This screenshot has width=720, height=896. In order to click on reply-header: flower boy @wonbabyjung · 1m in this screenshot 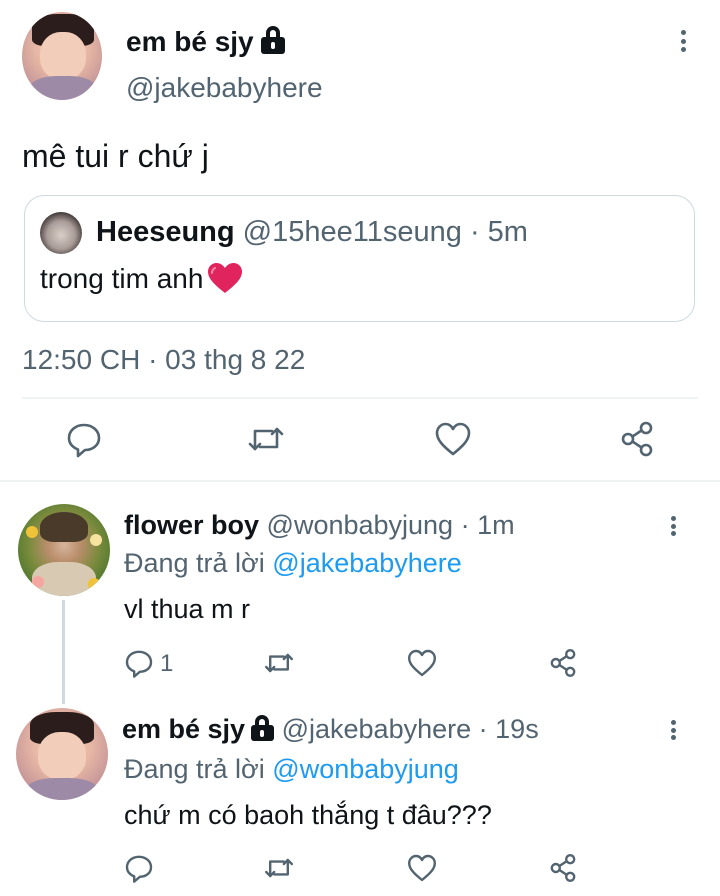, I will do `click(319, 525)`.